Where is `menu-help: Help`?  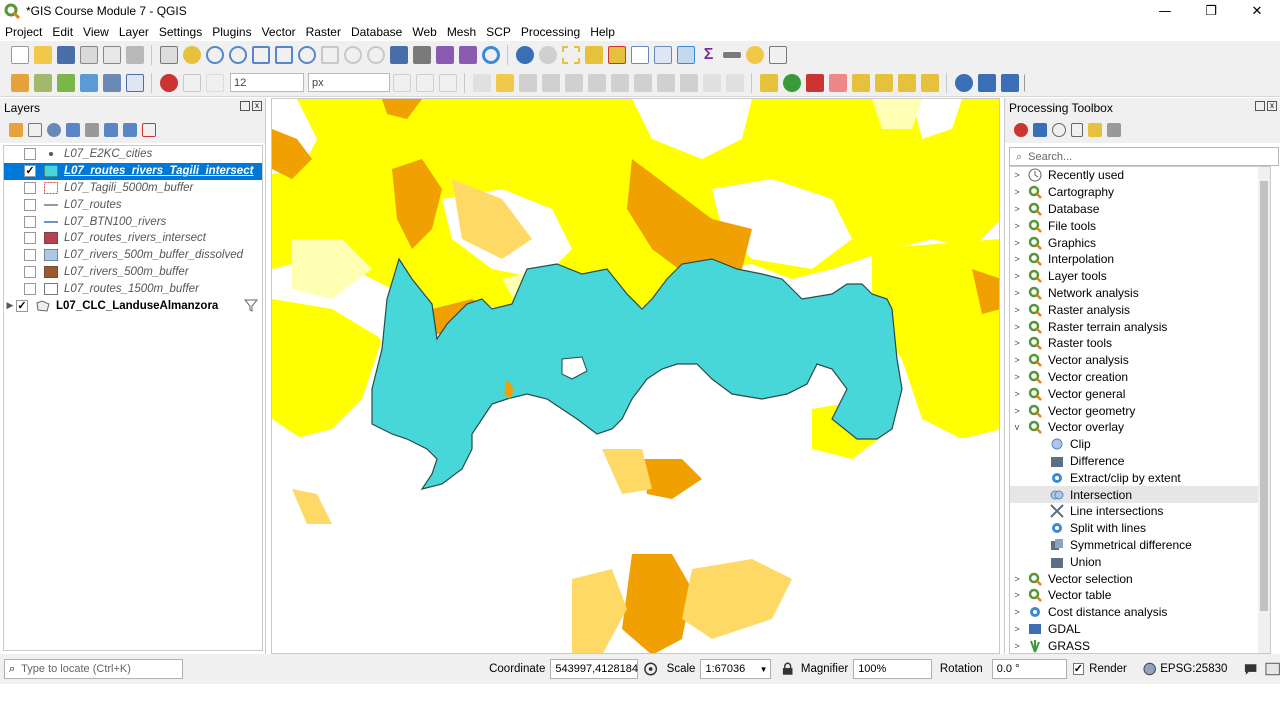 menu-help: Help is located at coordinates (602, 32).